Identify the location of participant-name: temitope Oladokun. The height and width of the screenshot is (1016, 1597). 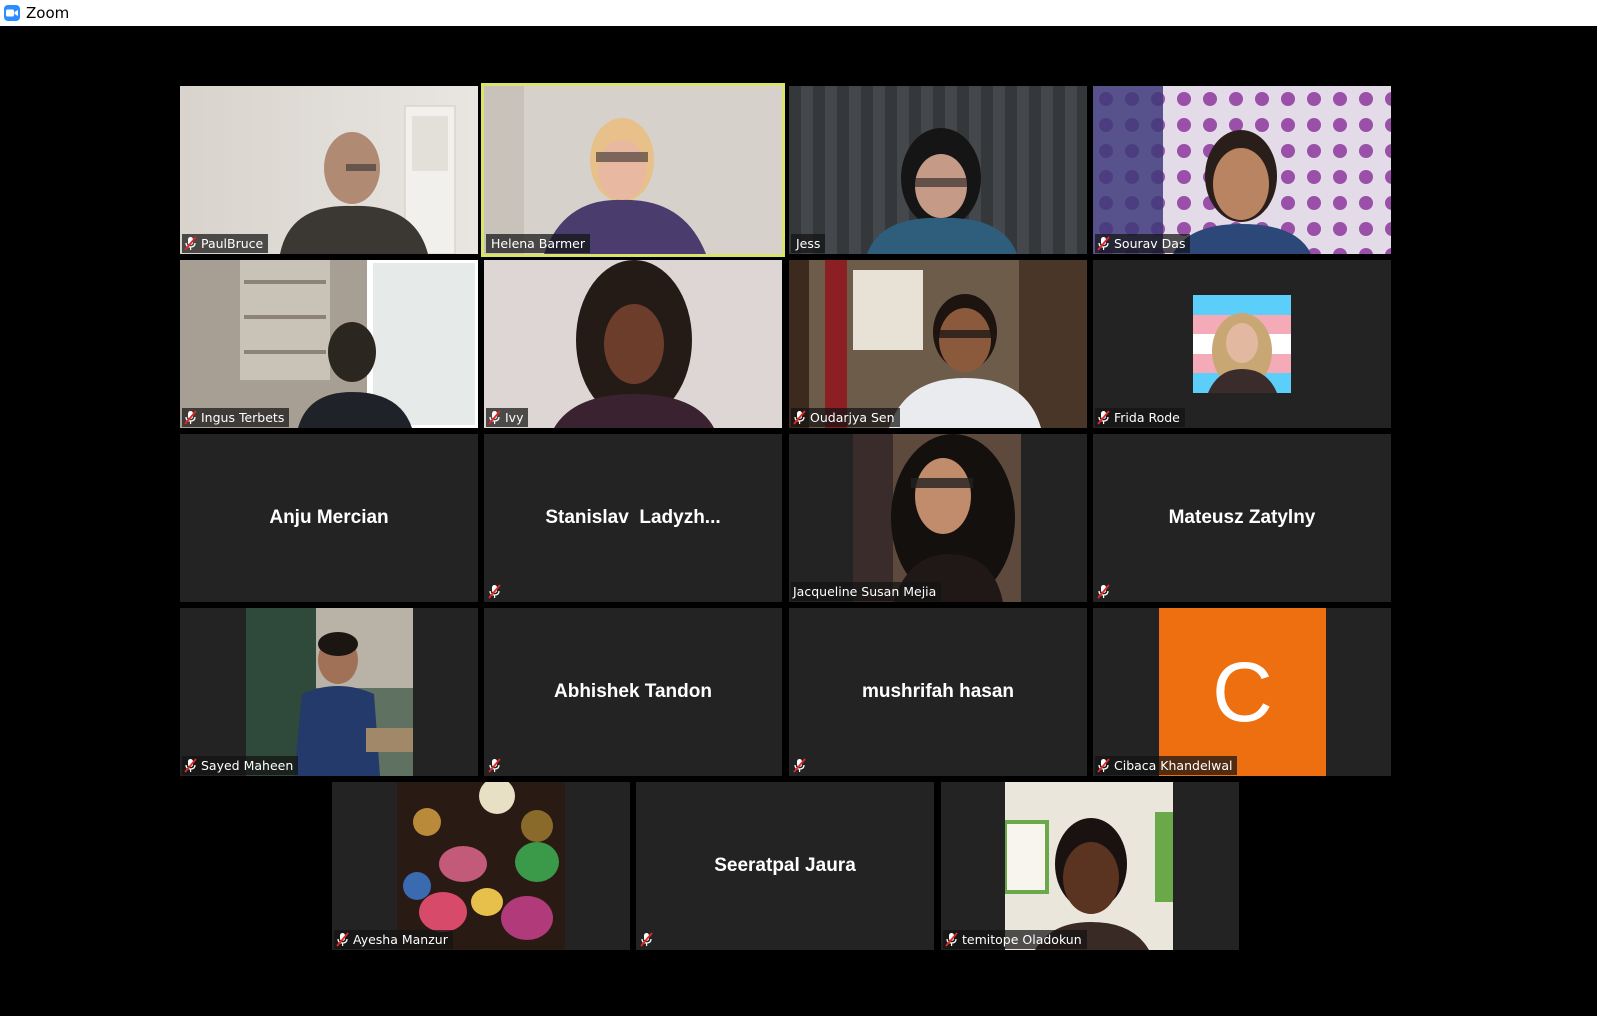
(1022, 939).